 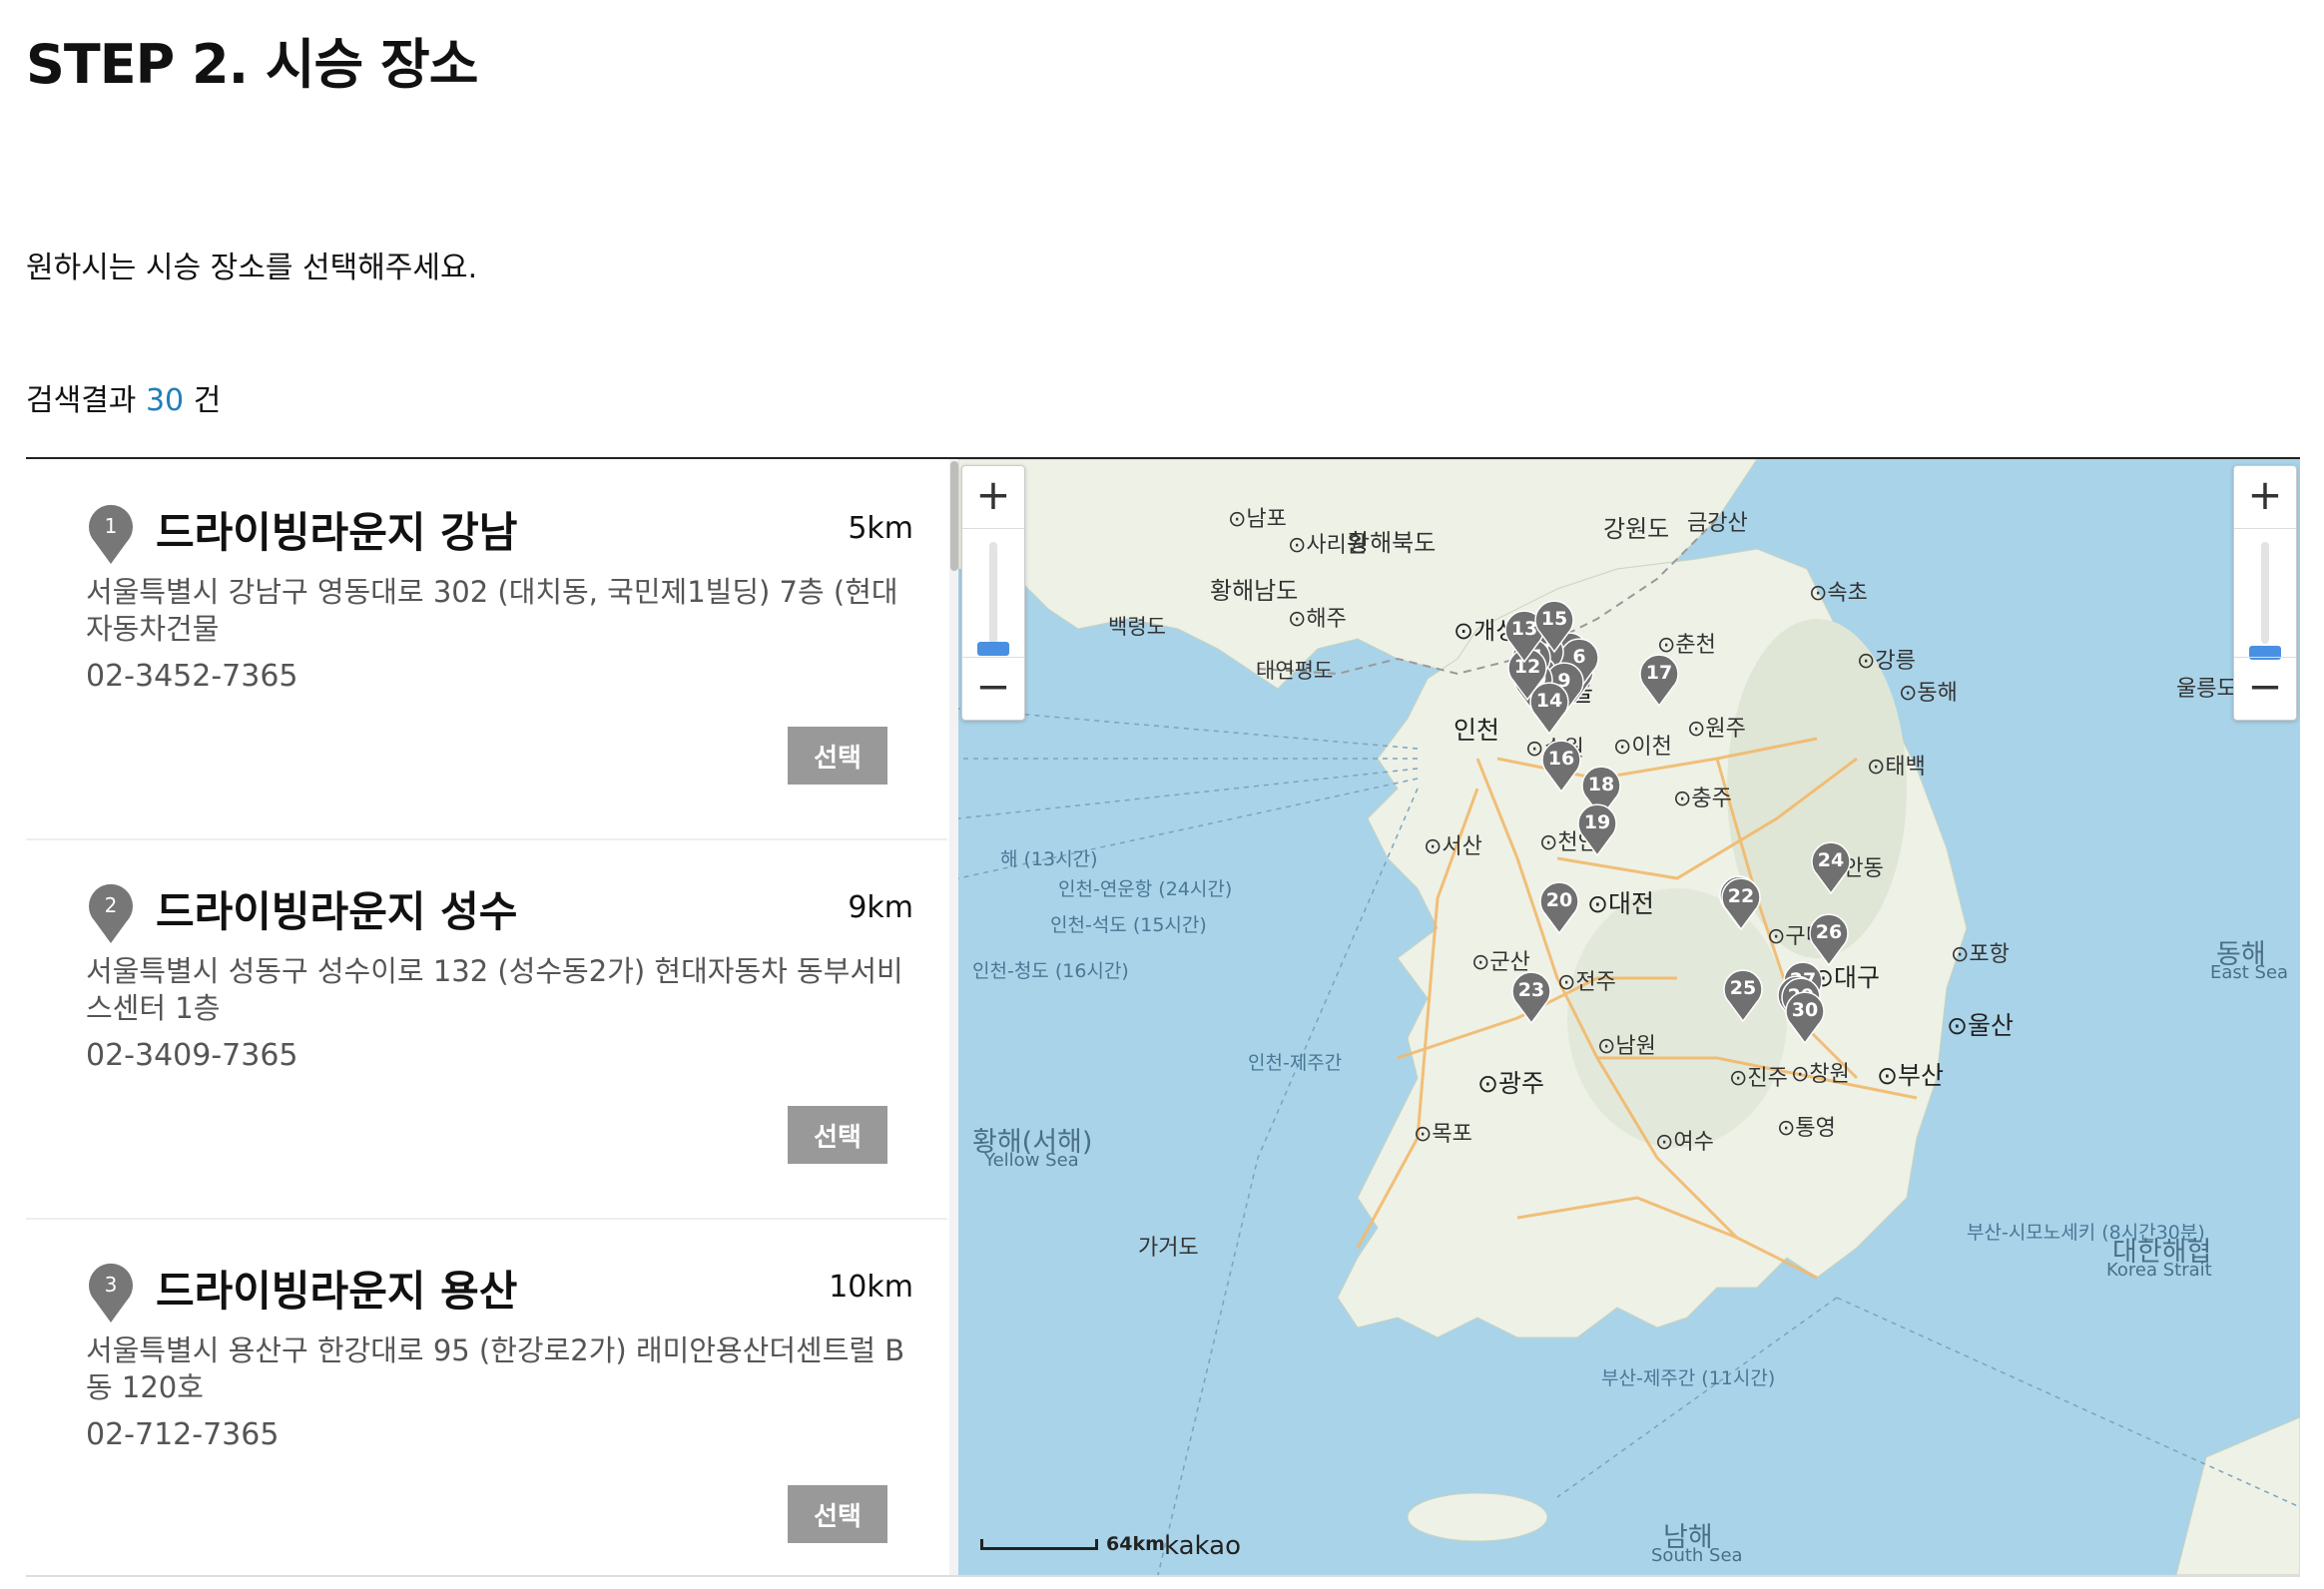 What do you see at coordinates (1031, 1160) in the screenshot?
I see `map-label-yellow-sea-en: Yellow Sea` at bounding box center [1031, 1160].